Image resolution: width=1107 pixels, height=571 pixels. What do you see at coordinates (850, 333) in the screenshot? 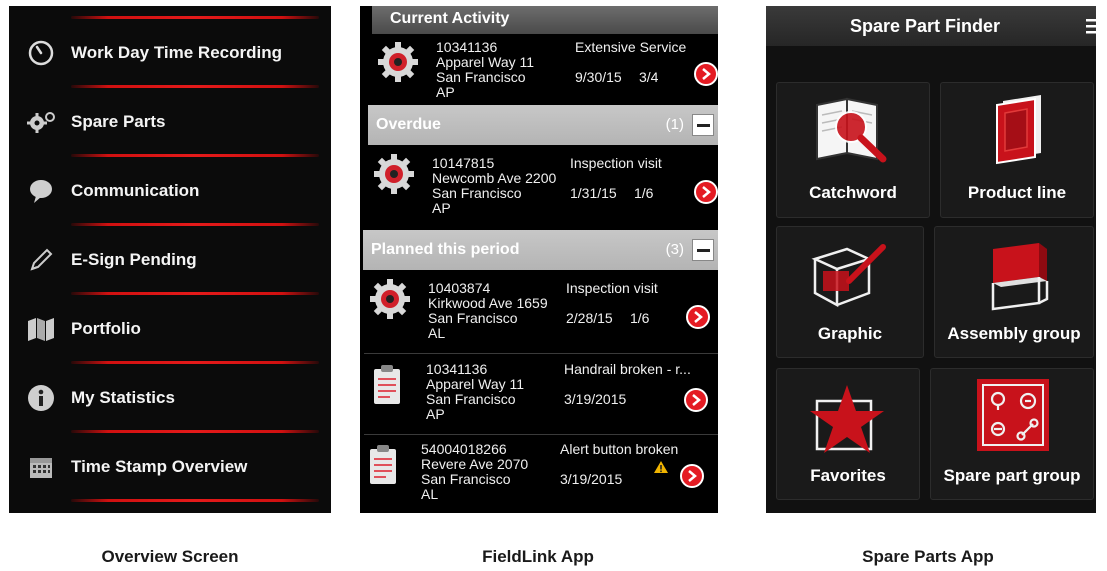
I see `tile-label: Graphic` at bounding box center [850, 333].